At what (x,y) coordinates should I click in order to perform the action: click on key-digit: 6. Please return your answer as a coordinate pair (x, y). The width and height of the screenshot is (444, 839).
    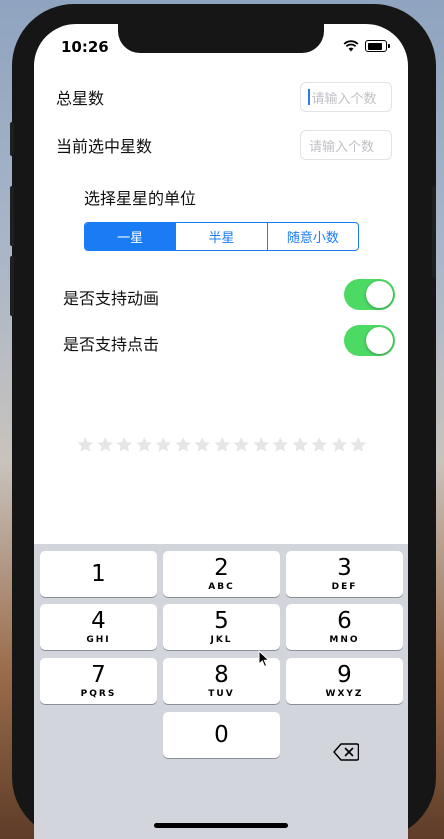
    Looking at the image, I should click on (344, 621).